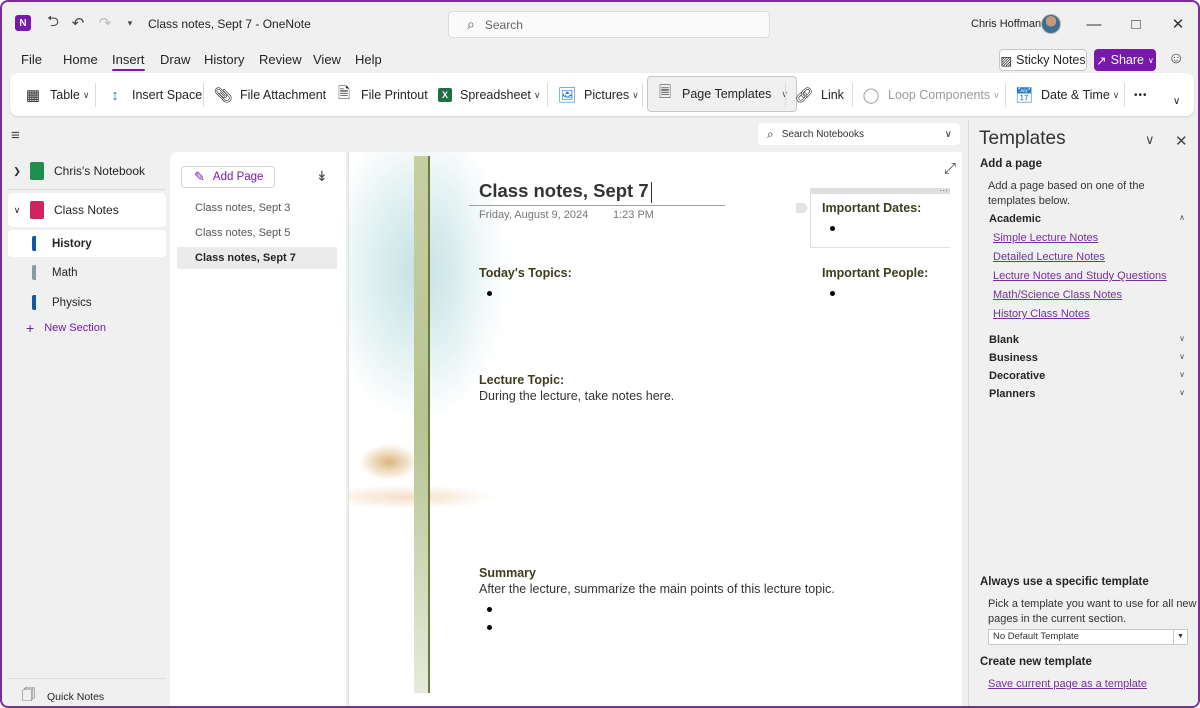 This screenshot has width=1200, height=708. I want to click on avatar, so click(1051, 24).